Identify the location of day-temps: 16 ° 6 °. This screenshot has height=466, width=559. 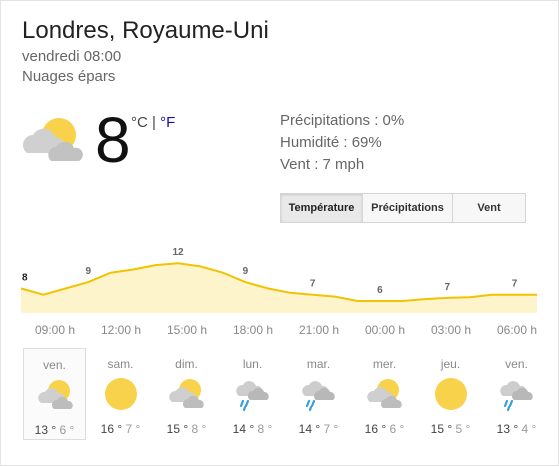
(384, 429).